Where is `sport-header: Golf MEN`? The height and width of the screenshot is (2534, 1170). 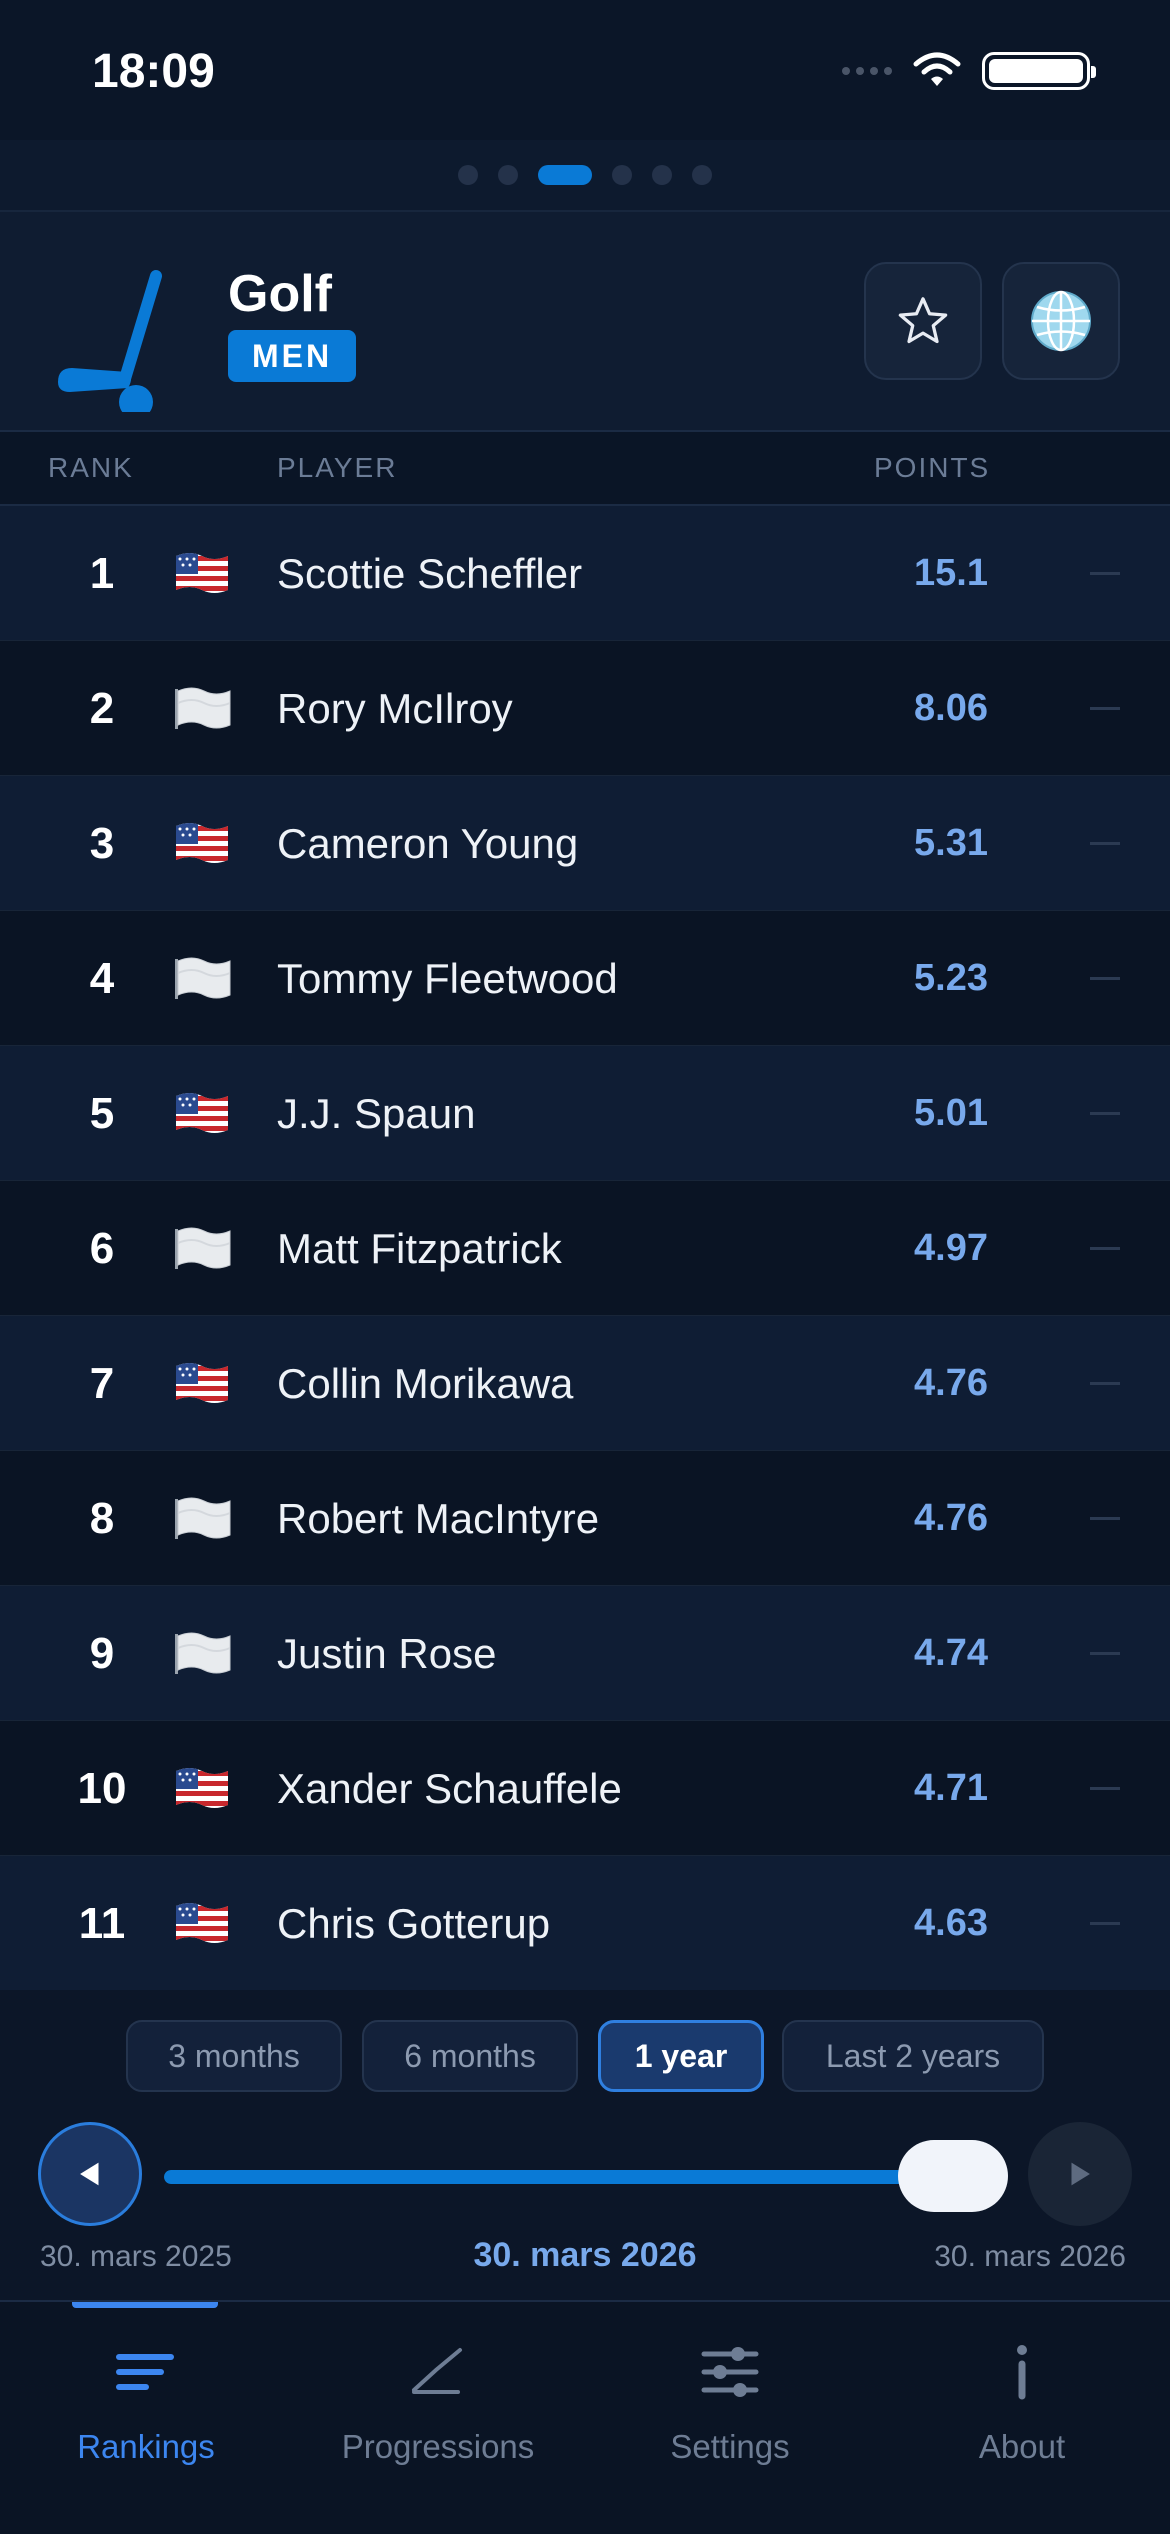 sport-header: Golf MEN is located at coordinates (585, 322).